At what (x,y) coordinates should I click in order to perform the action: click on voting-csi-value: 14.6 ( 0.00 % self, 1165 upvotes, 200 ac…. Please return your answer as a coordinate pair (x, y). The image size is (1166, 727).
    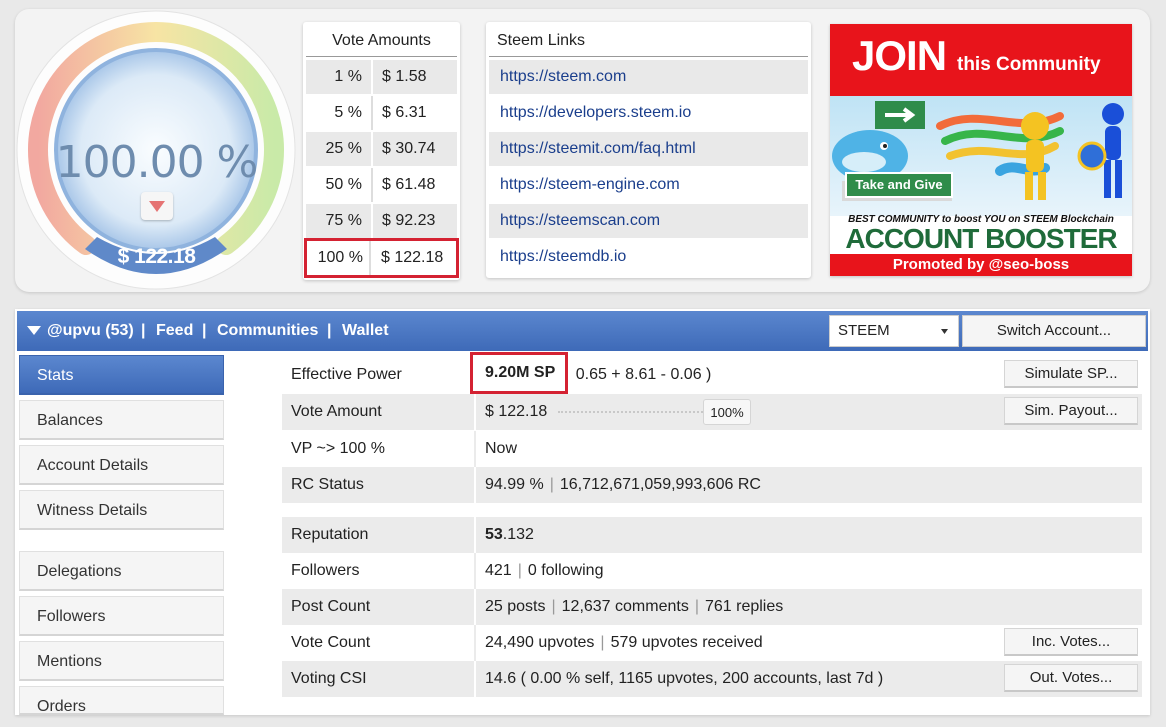
    Looking at the image, I should click on (684, 678).